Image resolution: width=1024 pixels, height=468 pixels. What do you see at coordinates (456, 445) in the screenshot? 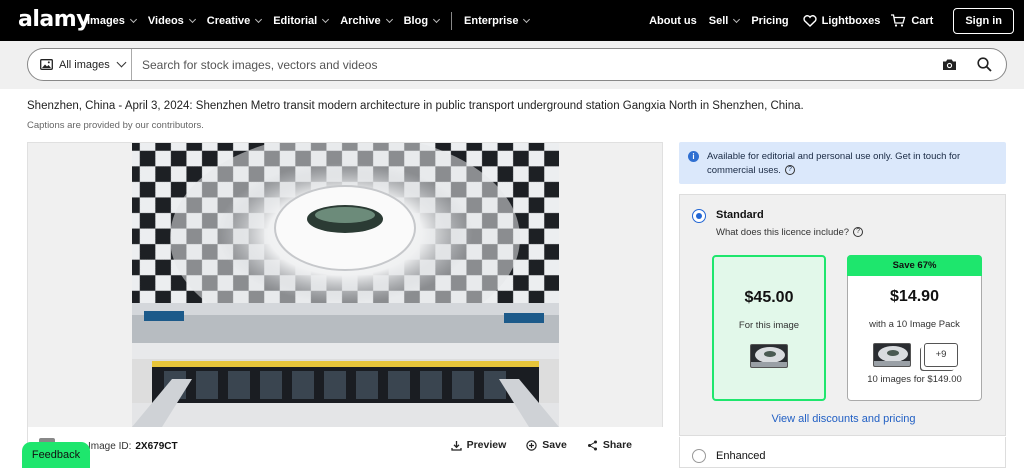
I see `download-icon` at bounding box center [456, 445].